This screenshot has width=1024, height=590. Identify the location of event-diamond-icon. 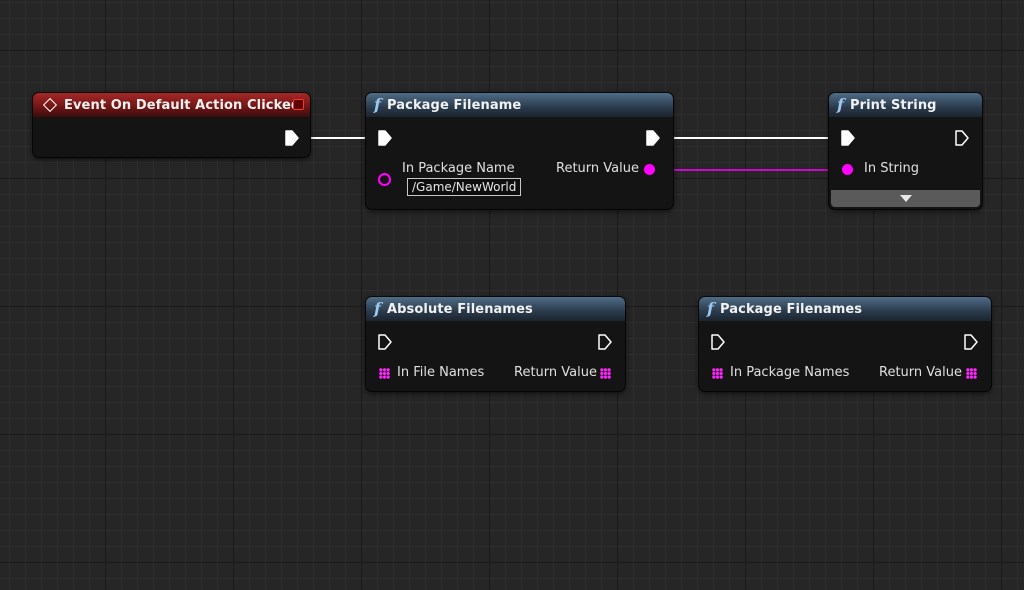
(50, 105).